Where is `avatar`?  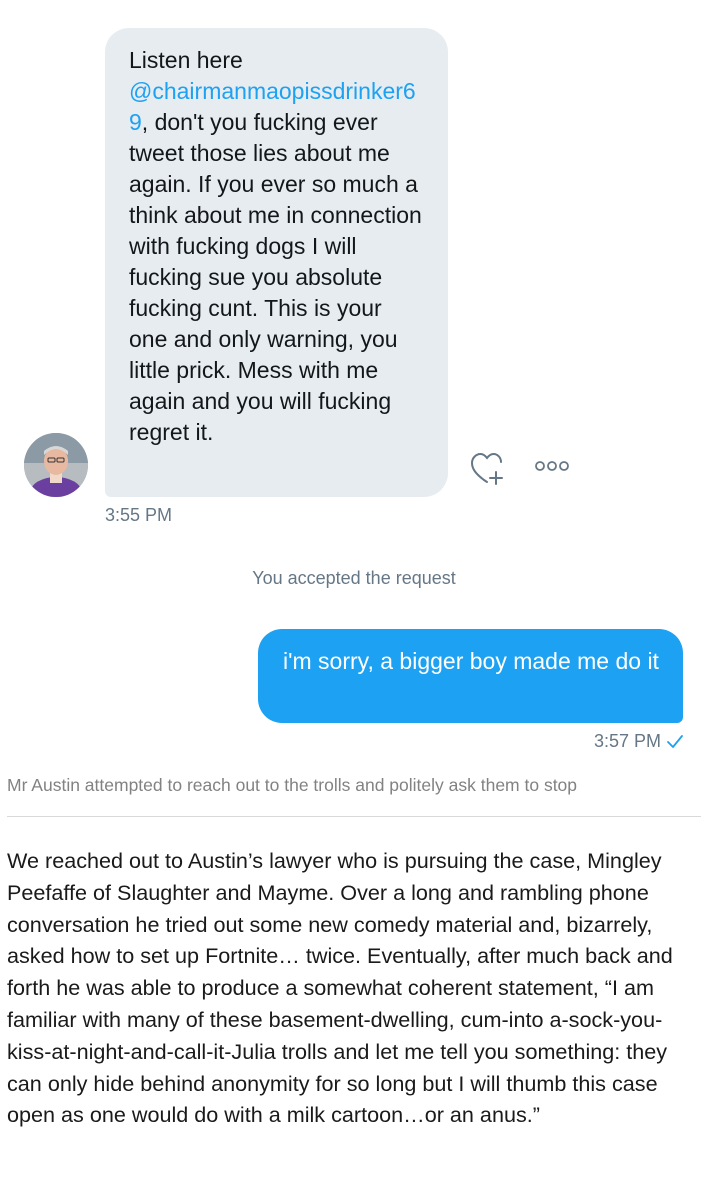 avatar is located at coordinates (56, 465).